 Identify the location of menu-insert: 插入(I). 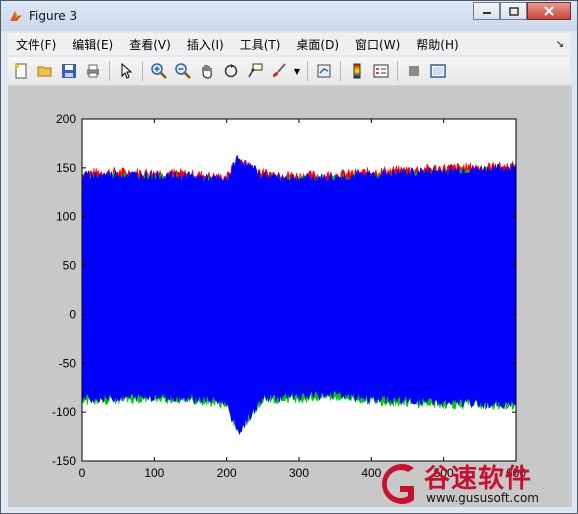
(205, 44).